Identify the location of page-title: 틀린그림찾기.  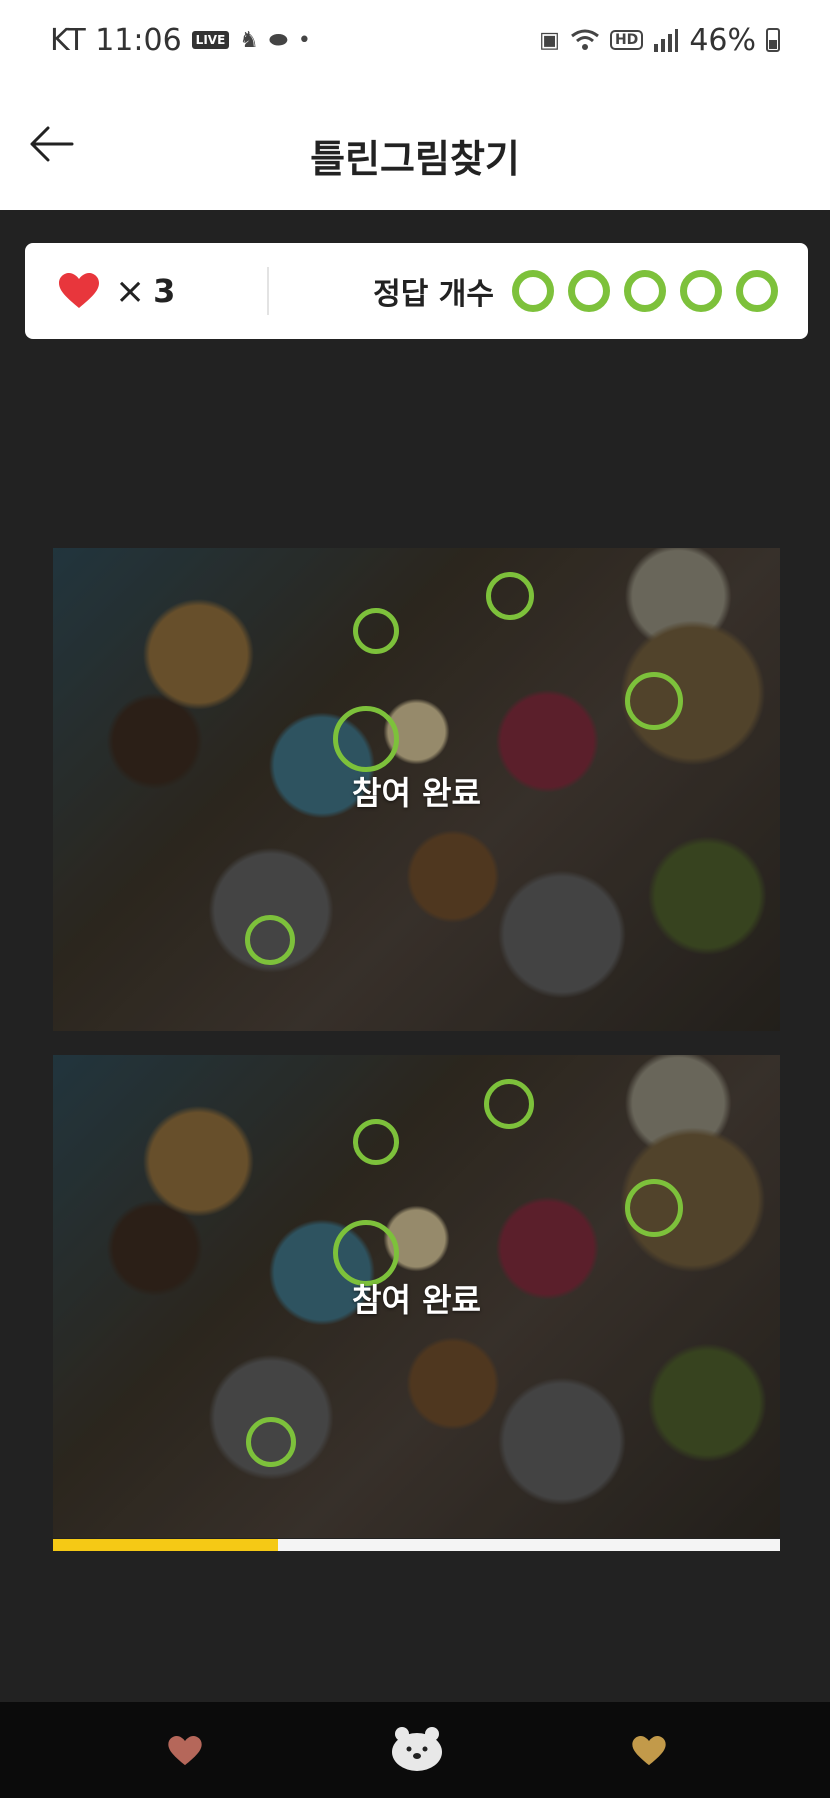
(415, 159).